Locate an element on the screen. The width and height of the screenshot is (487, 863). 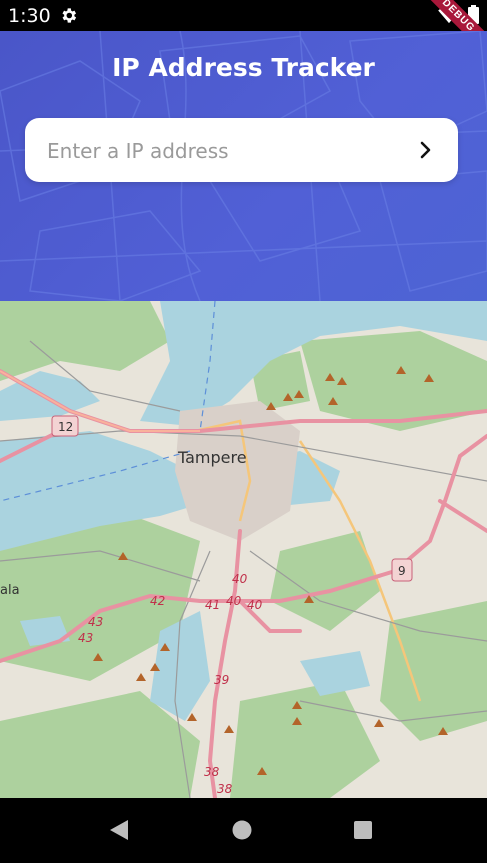
home-icon is located at coordinates (242, 830).